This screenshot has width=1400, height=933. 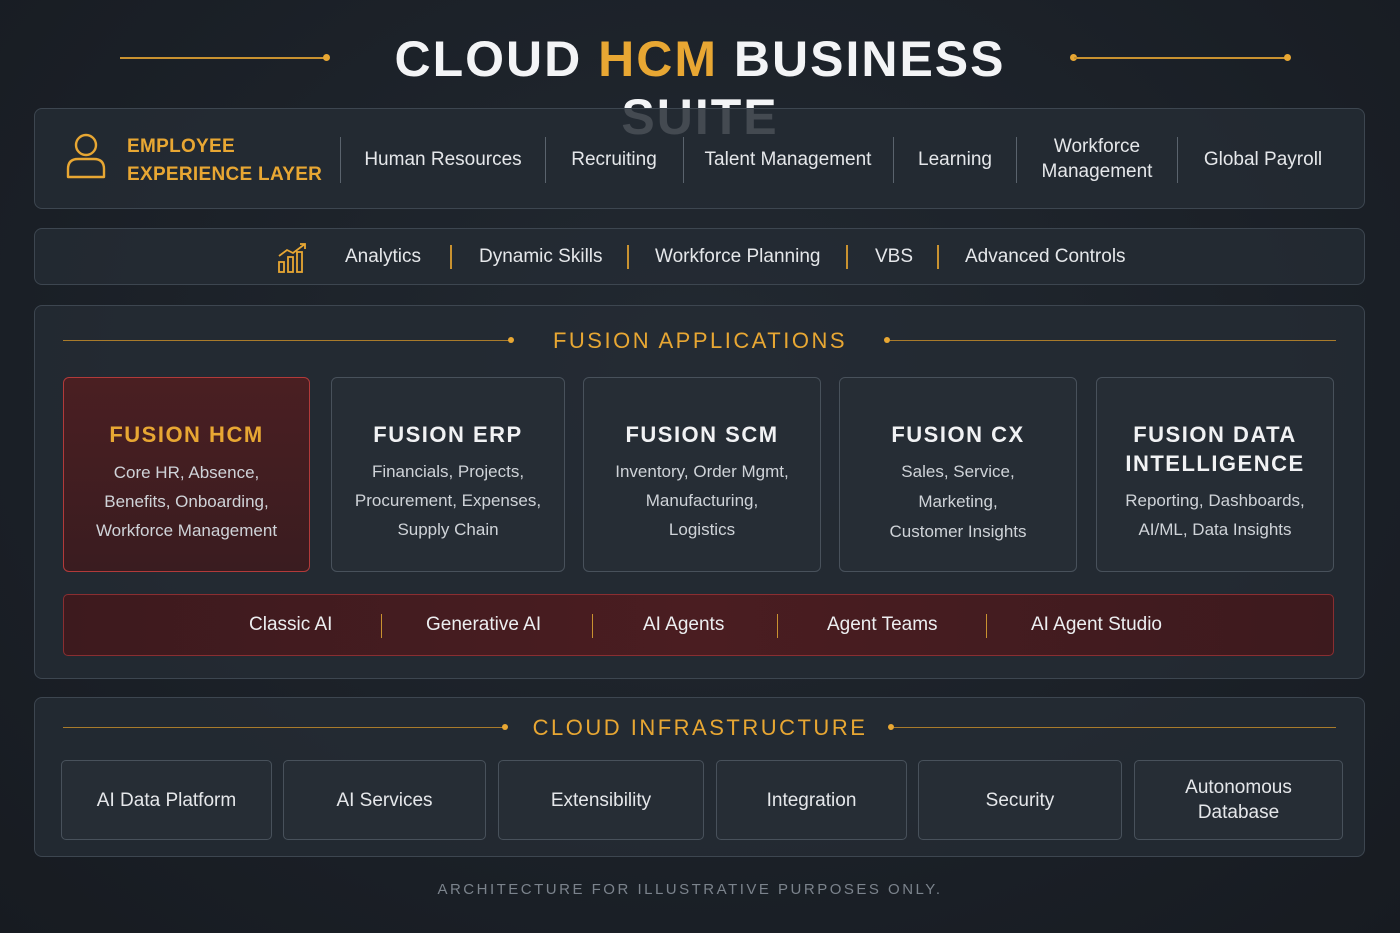 What do you see at coordinates (1215, 500) in the screenshot?
I see `card-desc-line: Reporting, Dashboards,` at bounding box center [1215, 500].